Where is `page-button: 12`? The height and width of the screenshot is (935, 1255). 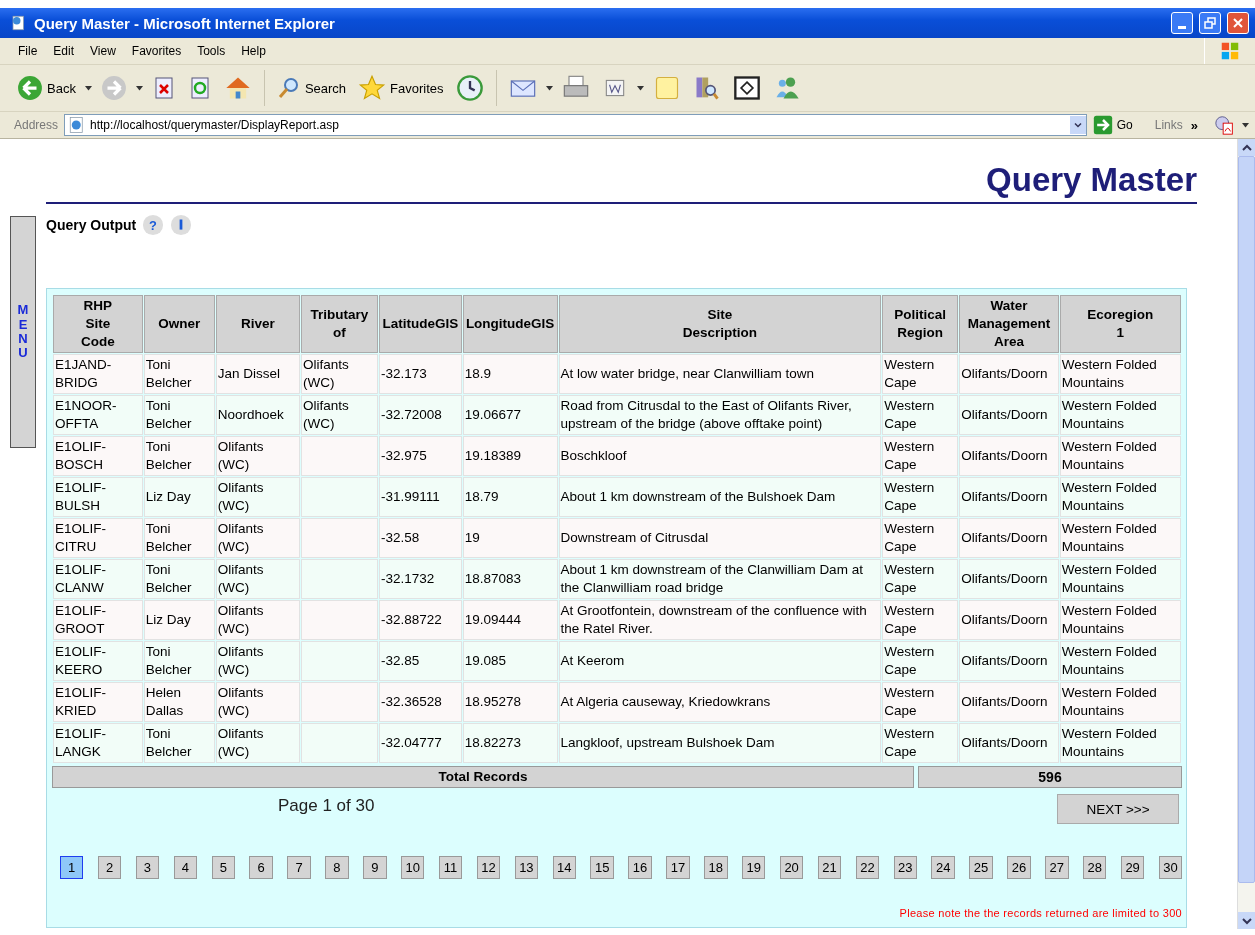
page-button: 12 is located at coordinates (488, 867).